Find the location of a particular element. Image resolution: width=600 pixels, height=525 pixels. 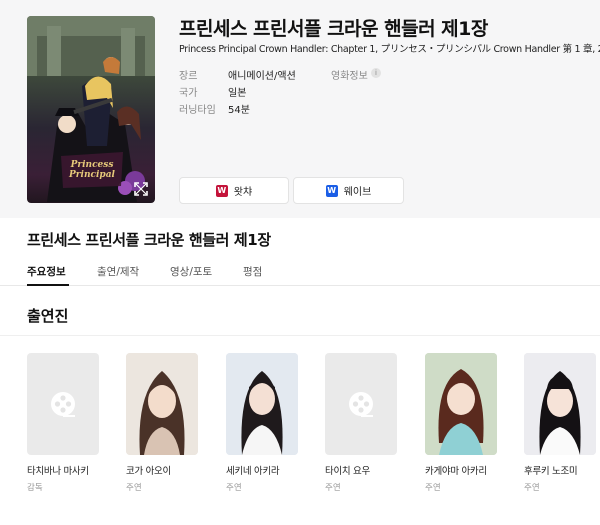

wavve-logo-icon: W is located at coordinates (331, 190).